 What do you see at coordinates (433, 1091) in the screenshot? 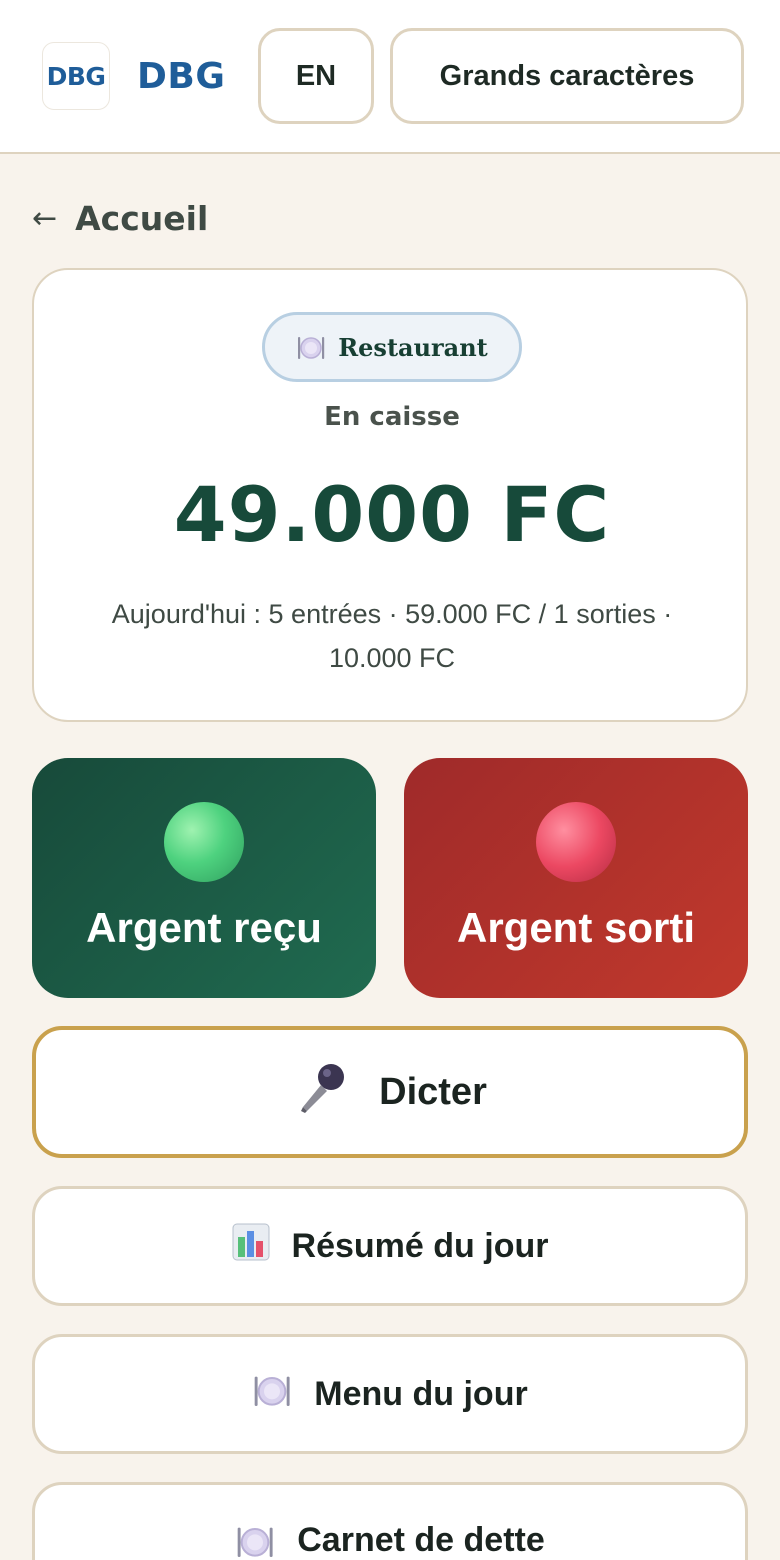
I see `dictate-label: Dicter` at bounding box center [433, 1091].